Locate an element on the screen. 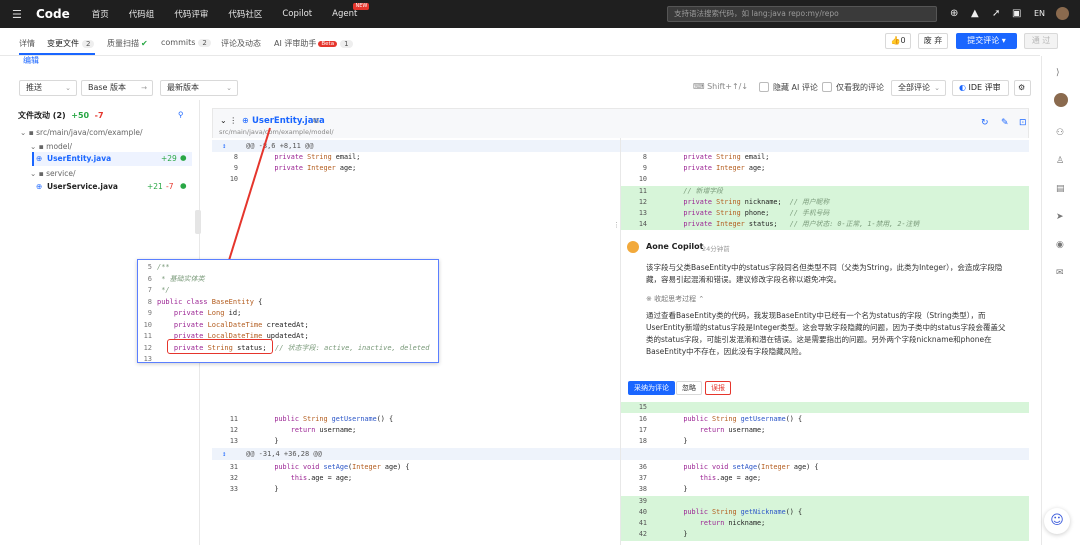 The height and width of the screenshot is (545, 1080). nav-home: 首页 is located at coordinates (100, 14).